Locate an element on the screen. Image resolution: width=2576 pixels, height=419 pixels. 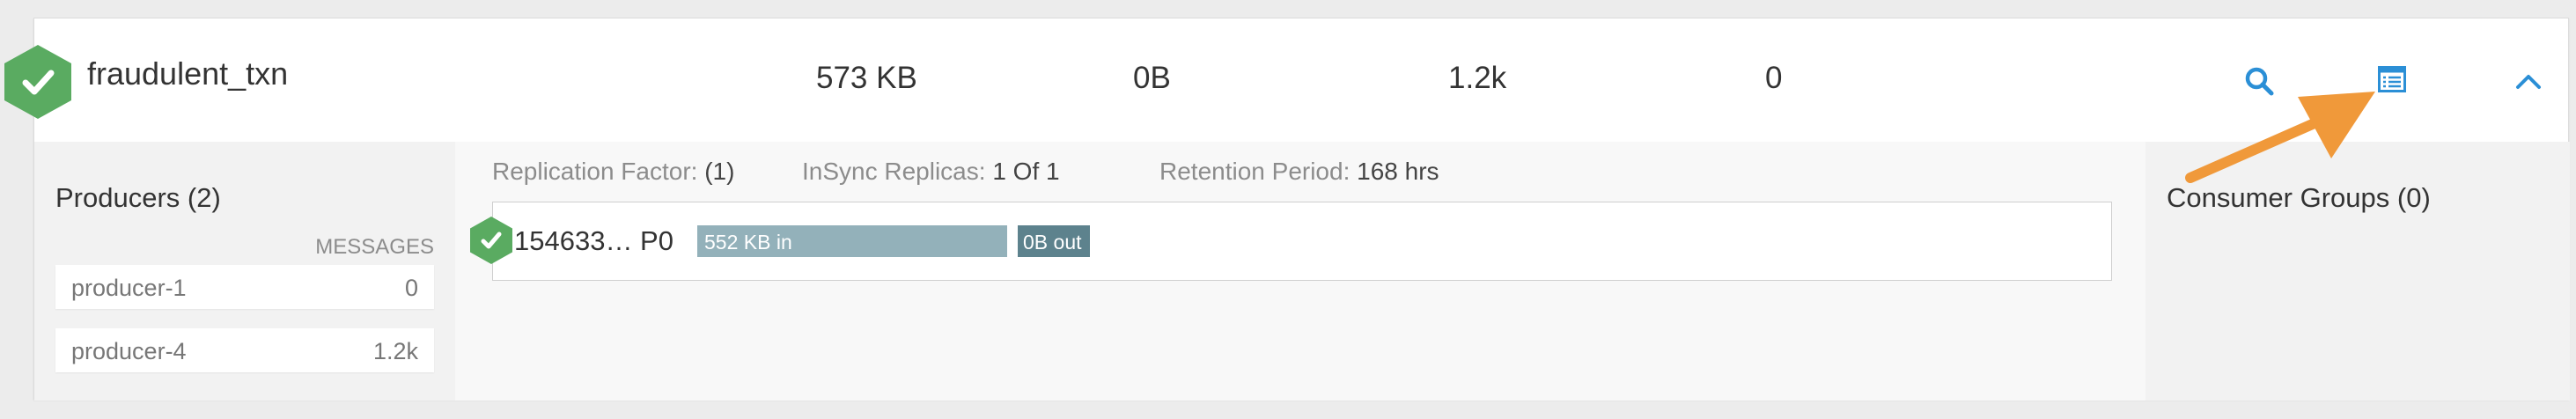
partition-label: 154633… P0 is located at coordinates (593, 241).